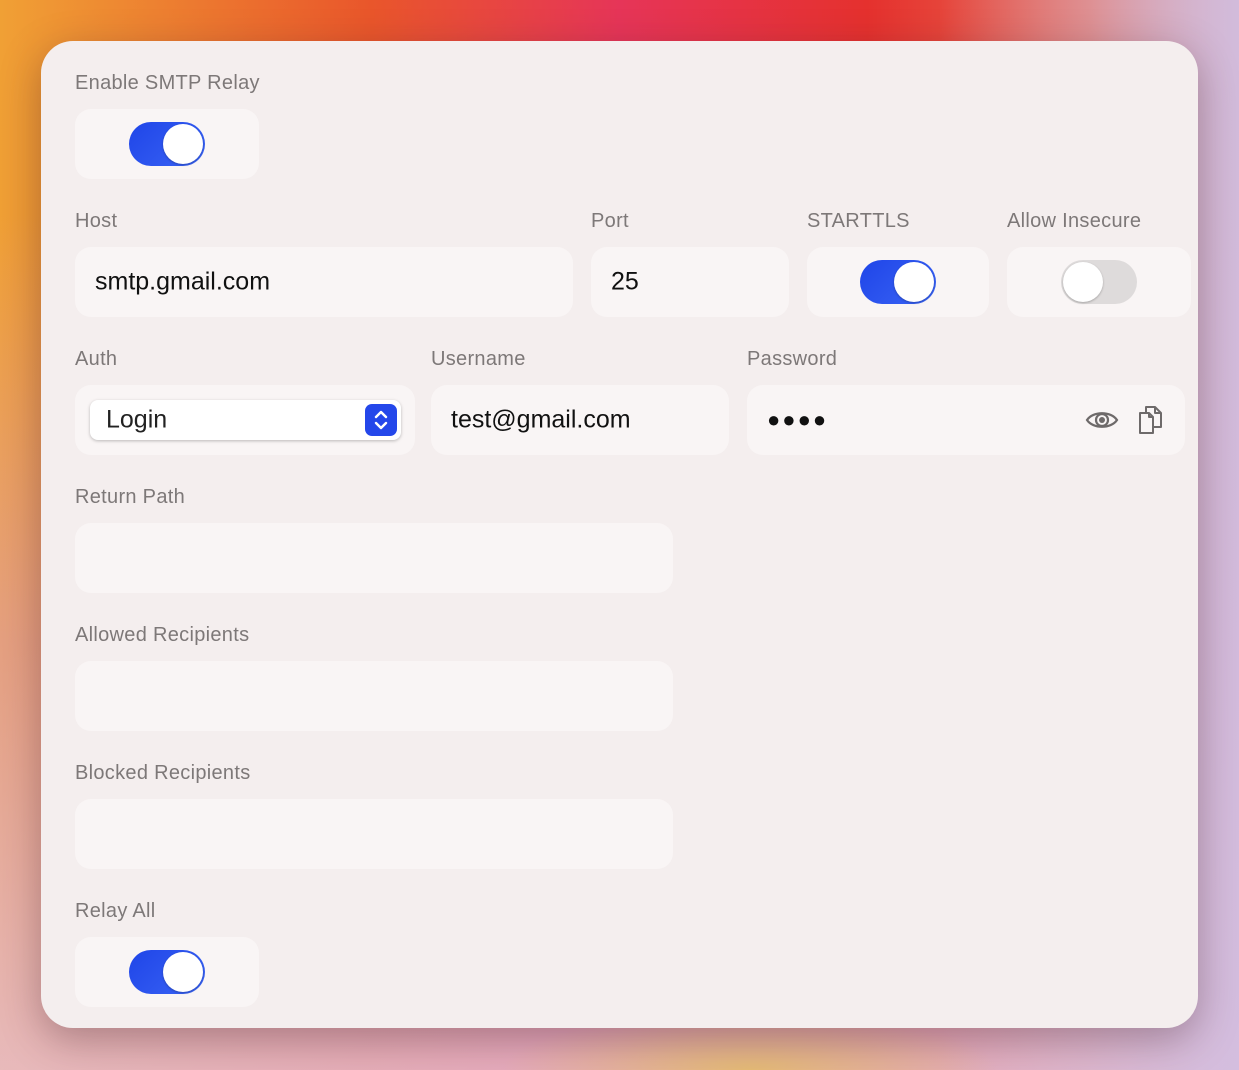 This screenshot has width=1239, height=1070. I want to click on blocked-recipients-field, so click(374, 834).